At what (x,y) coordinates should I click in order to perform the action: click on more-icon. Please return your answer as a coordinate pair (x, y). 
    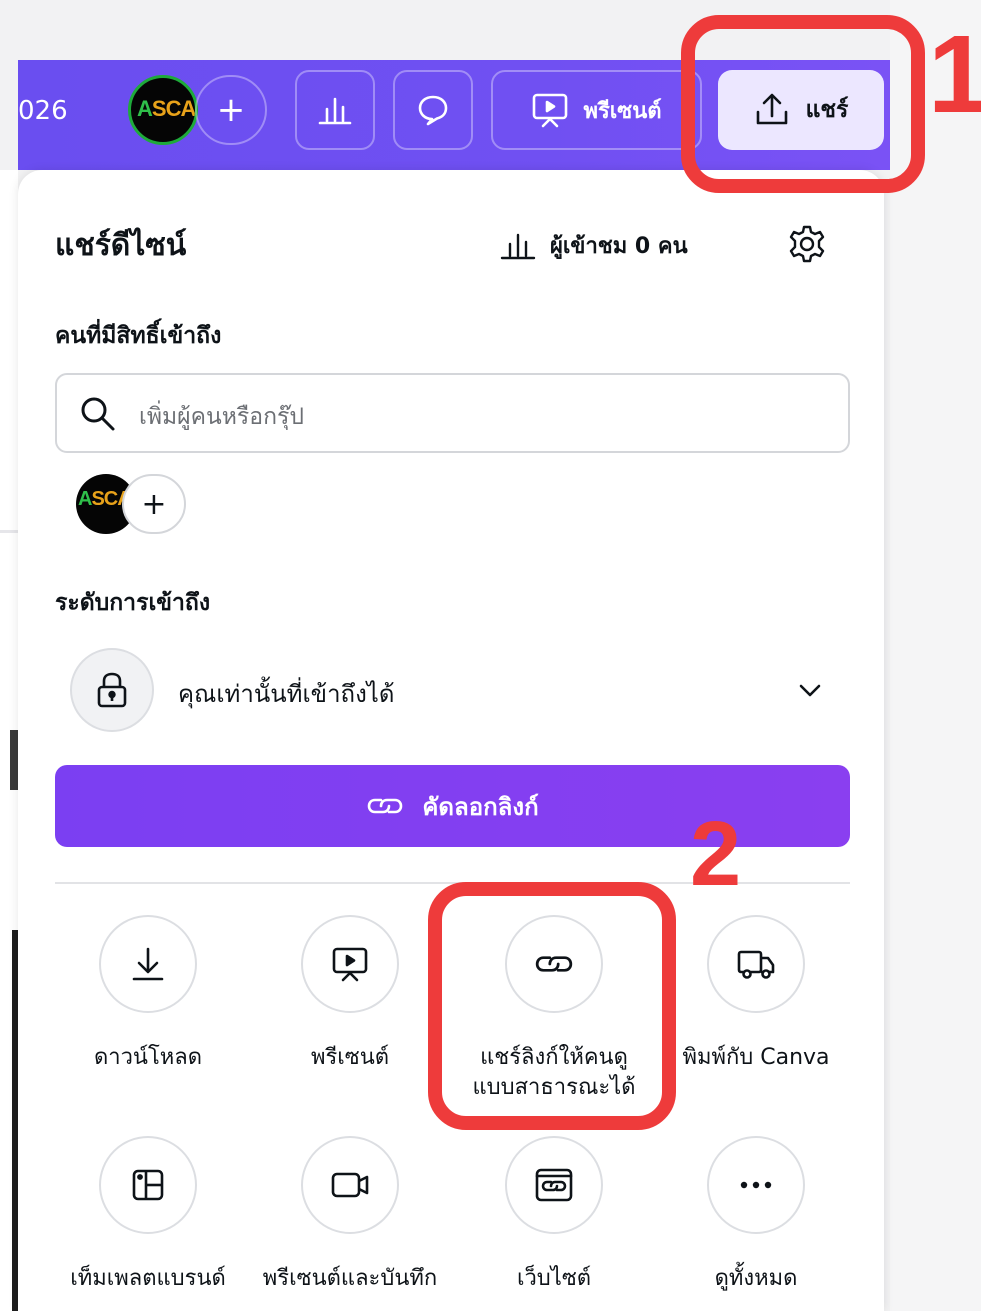
    Looking at the image, I should click on (756, 1185).